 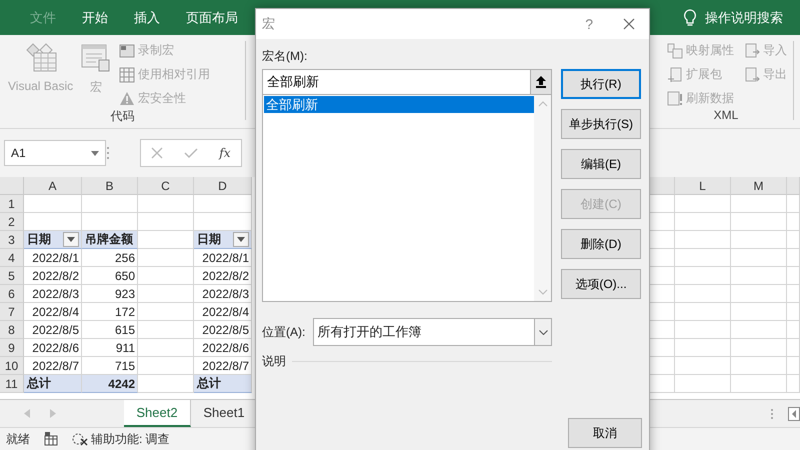 I want to click on check-icon, so click(x=191, y=153).